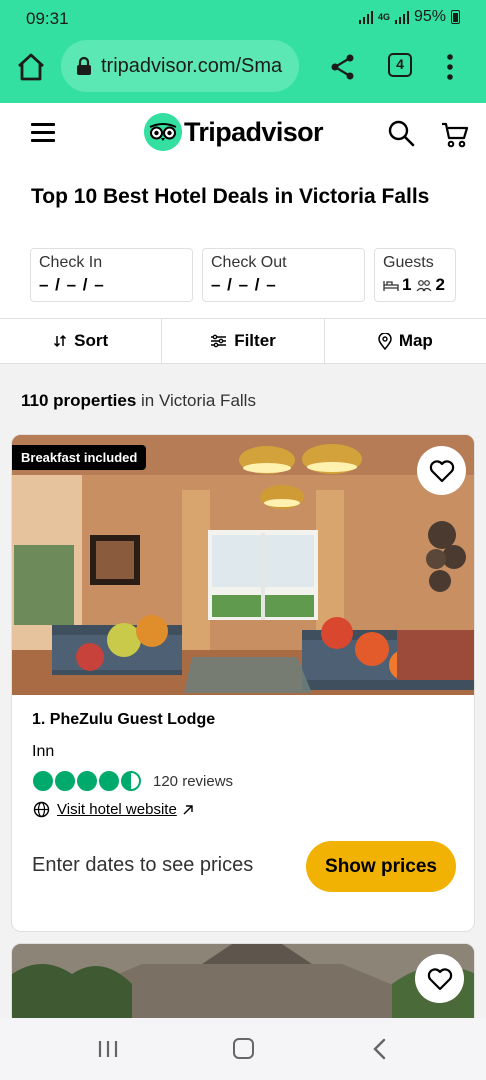  What do you see at coordinates (429, 16) in the screenshot?
I see `battery-percent: 95%` at bounding box center [429, 16].